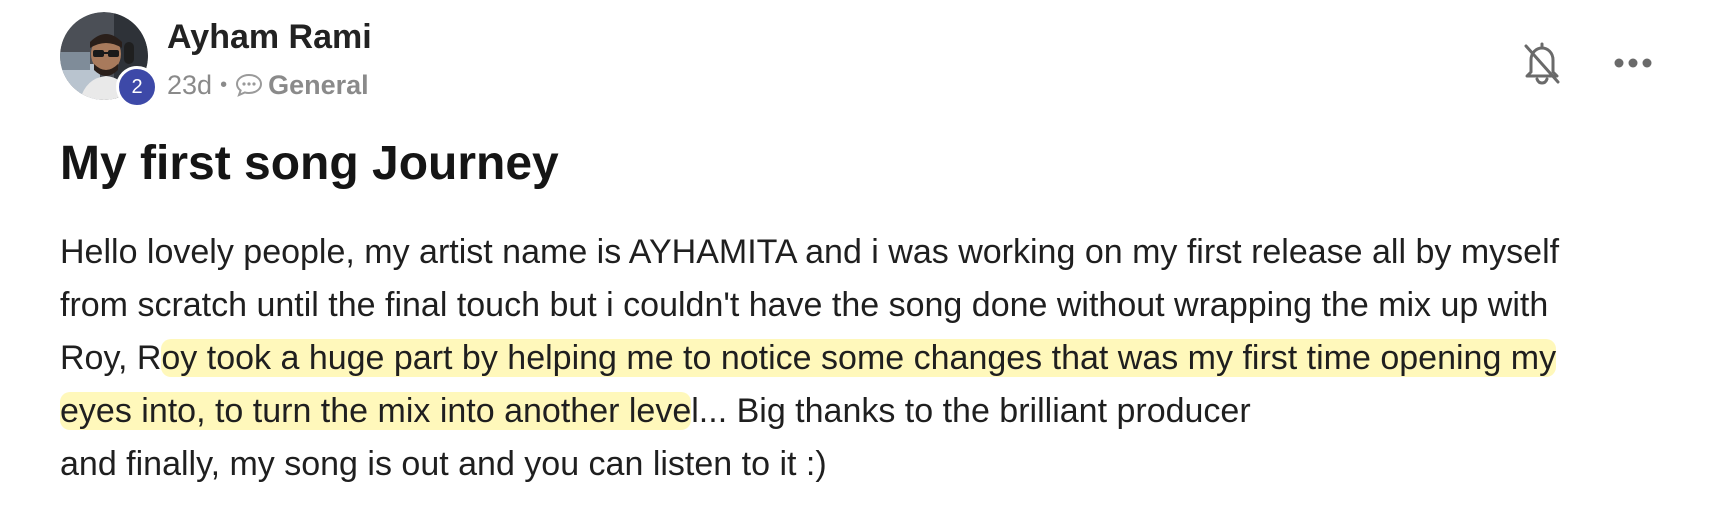 The width and height of the screenshot is (1732, 514). What do you see at coordinates (109, 60) in the screenshot?
I see `author-avatar: 2` at bounding box center [109, 60].